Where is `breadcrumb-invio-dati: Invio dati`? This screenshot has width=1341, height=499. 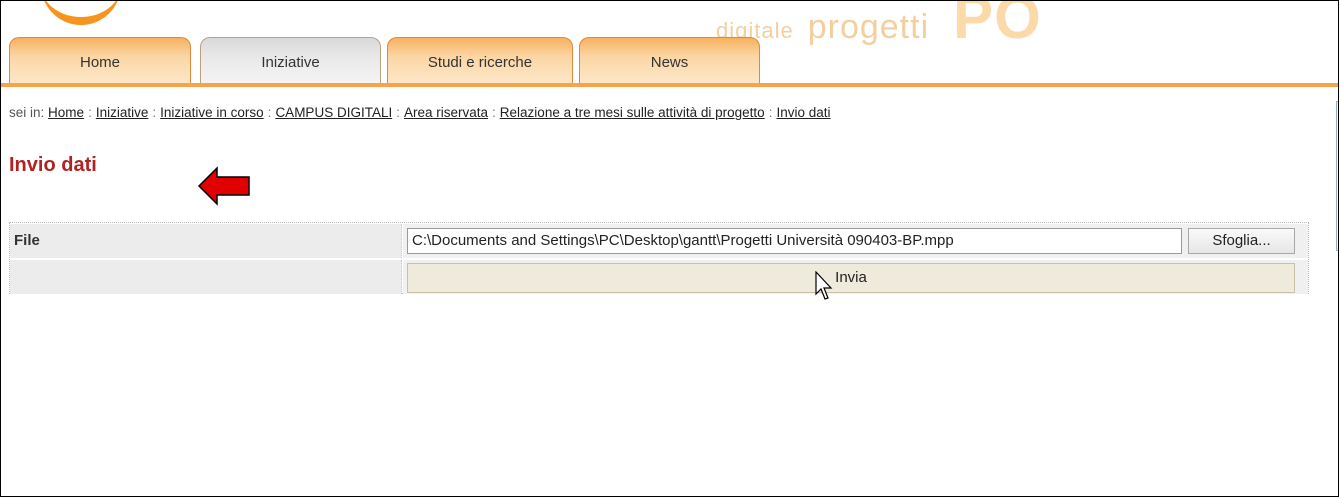
breadcrumb-invio-dati: Invio dati is located at coordinates (803, 112).